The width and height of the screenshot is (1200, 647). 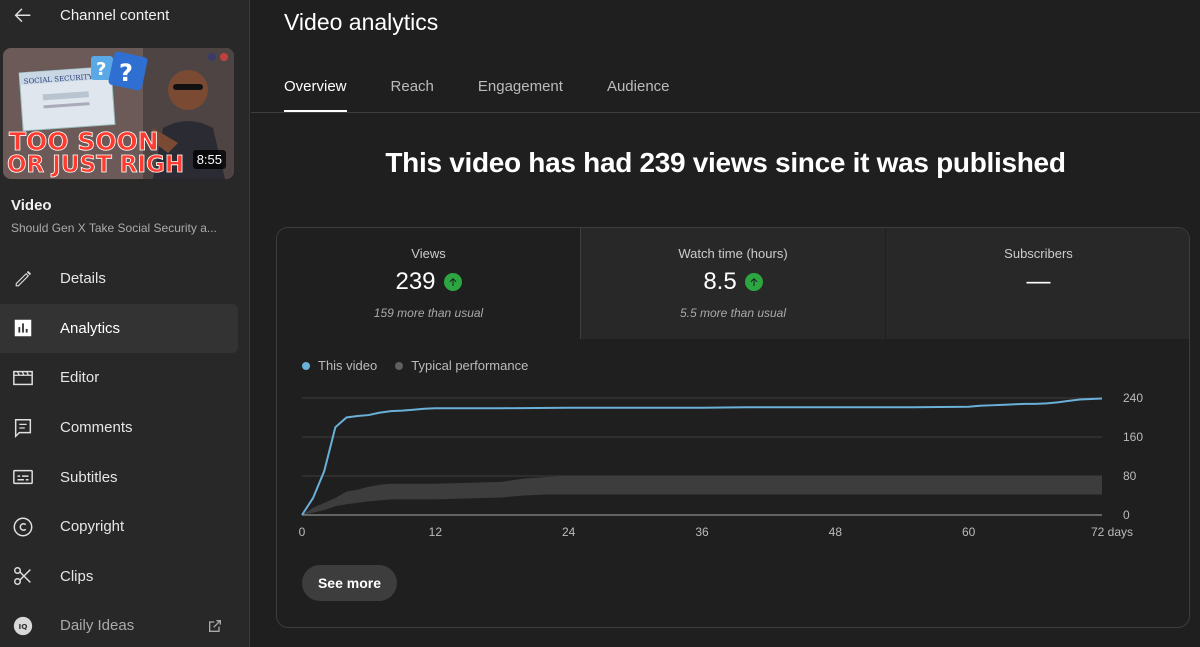 I want to click on sidebar-item-comments: Comments, so click(x=125, y=428).